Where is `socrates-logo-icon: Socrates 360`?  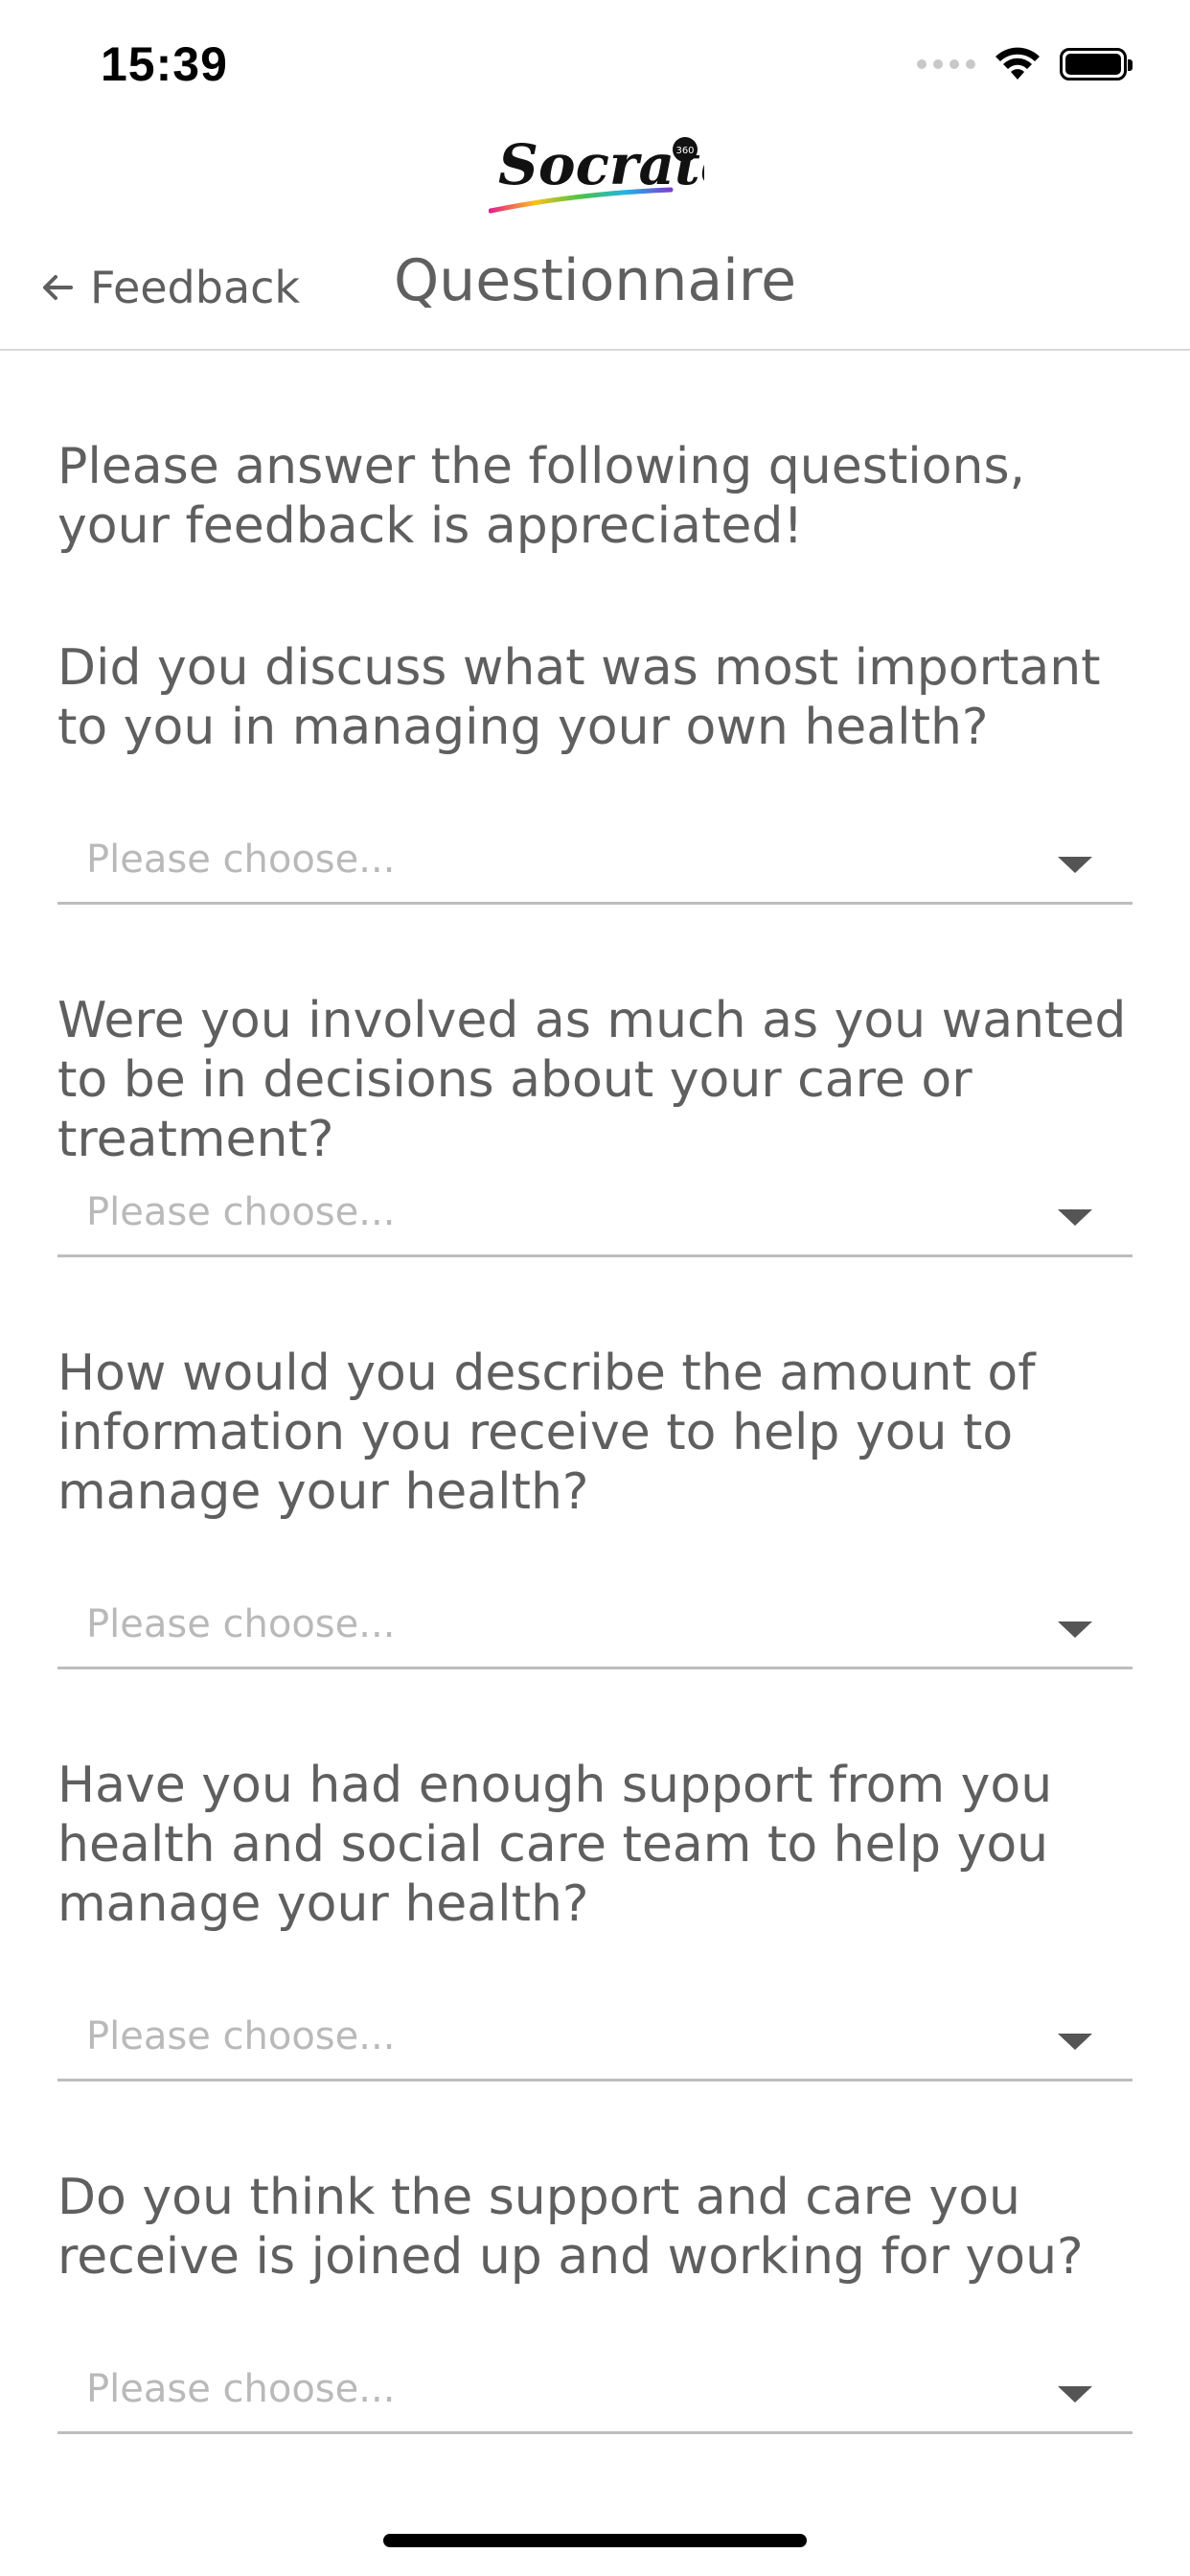 socrates-logo-icon: Socrates 360 is located at coordinates (596, 173).